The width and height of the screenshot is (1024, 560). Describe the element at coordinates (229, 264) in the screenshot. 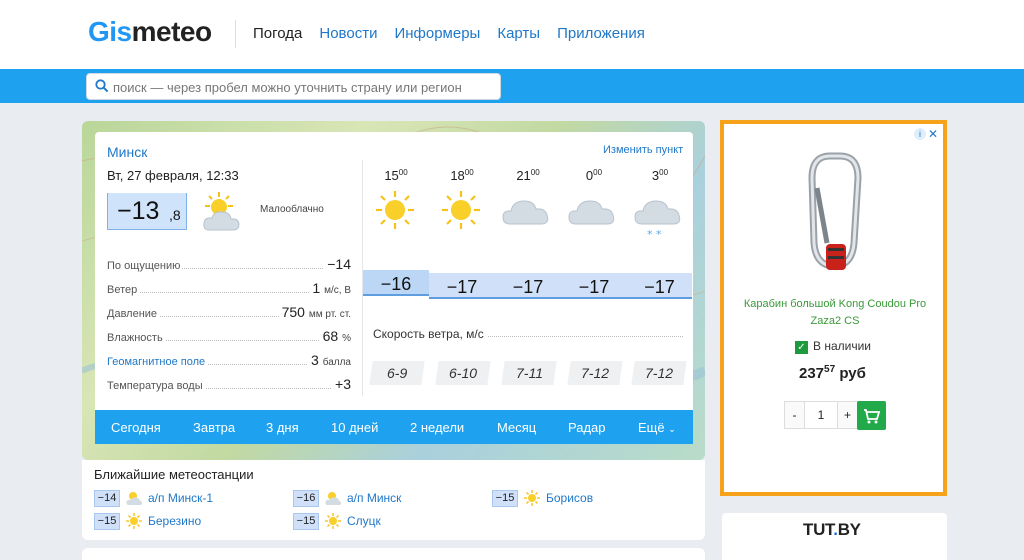

I see `param-feels-like: По ощущению −14` at that location.